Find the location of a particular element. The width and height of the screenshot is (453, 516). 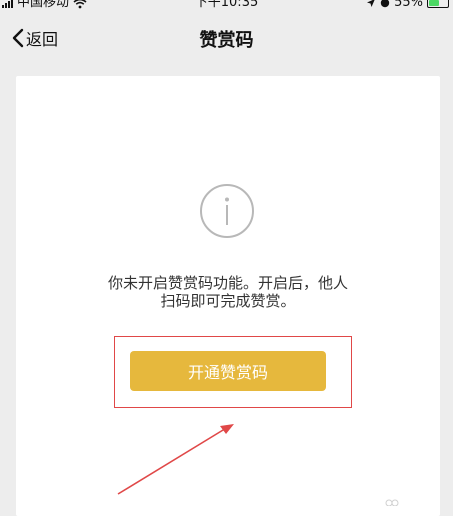

nav-bar: 返回 赞赏码 is located at coordinates (226, 38).